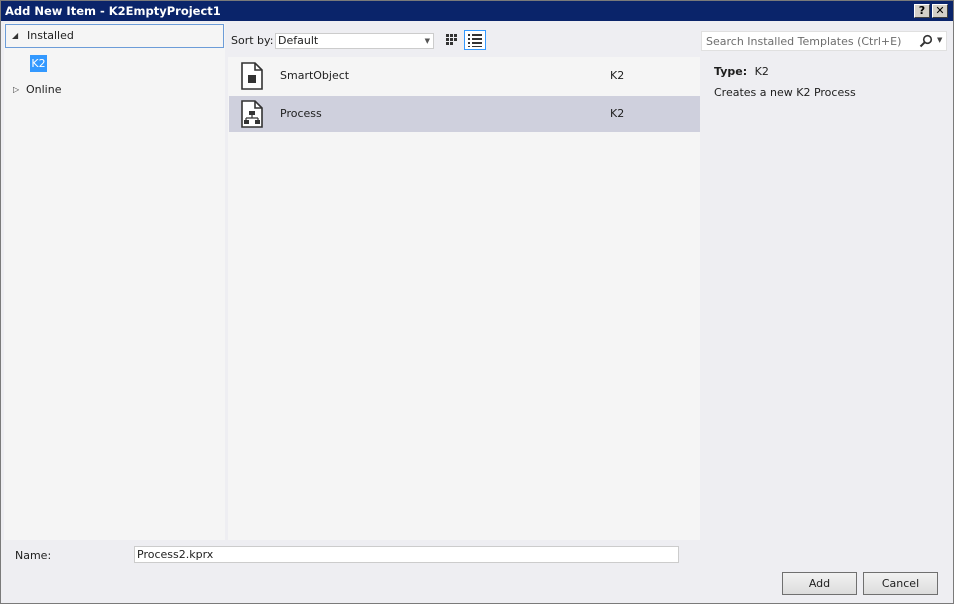 This screenshot has width=954, height=604. Describe the element at coordinates (113, 91) in the screenshot. I see `tree-item-online: ▷ Online` at that location.